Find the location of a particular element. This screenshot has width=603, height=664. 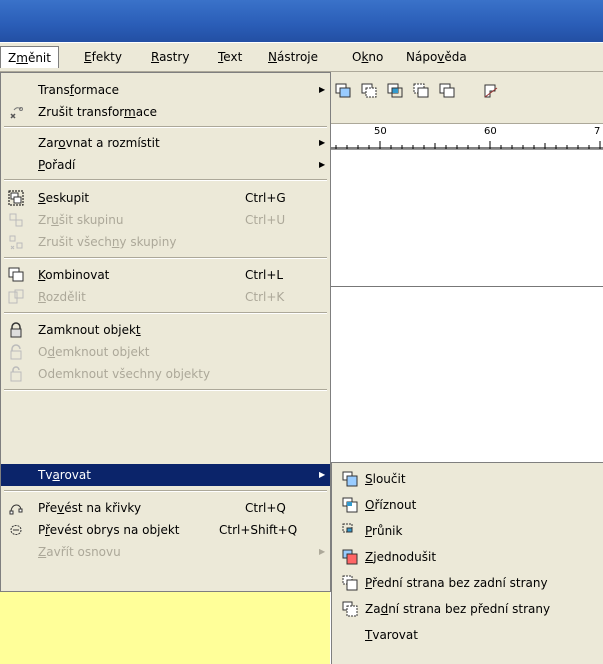

ruler-label: 7 is located at coordinates (597, 131).